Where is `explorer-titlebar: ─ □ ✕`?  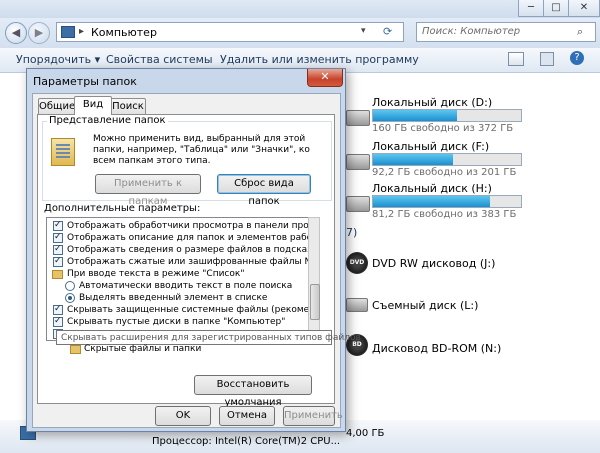
explorer-titlebar: ─ □ ✕ is located at coordinates (300, 9).